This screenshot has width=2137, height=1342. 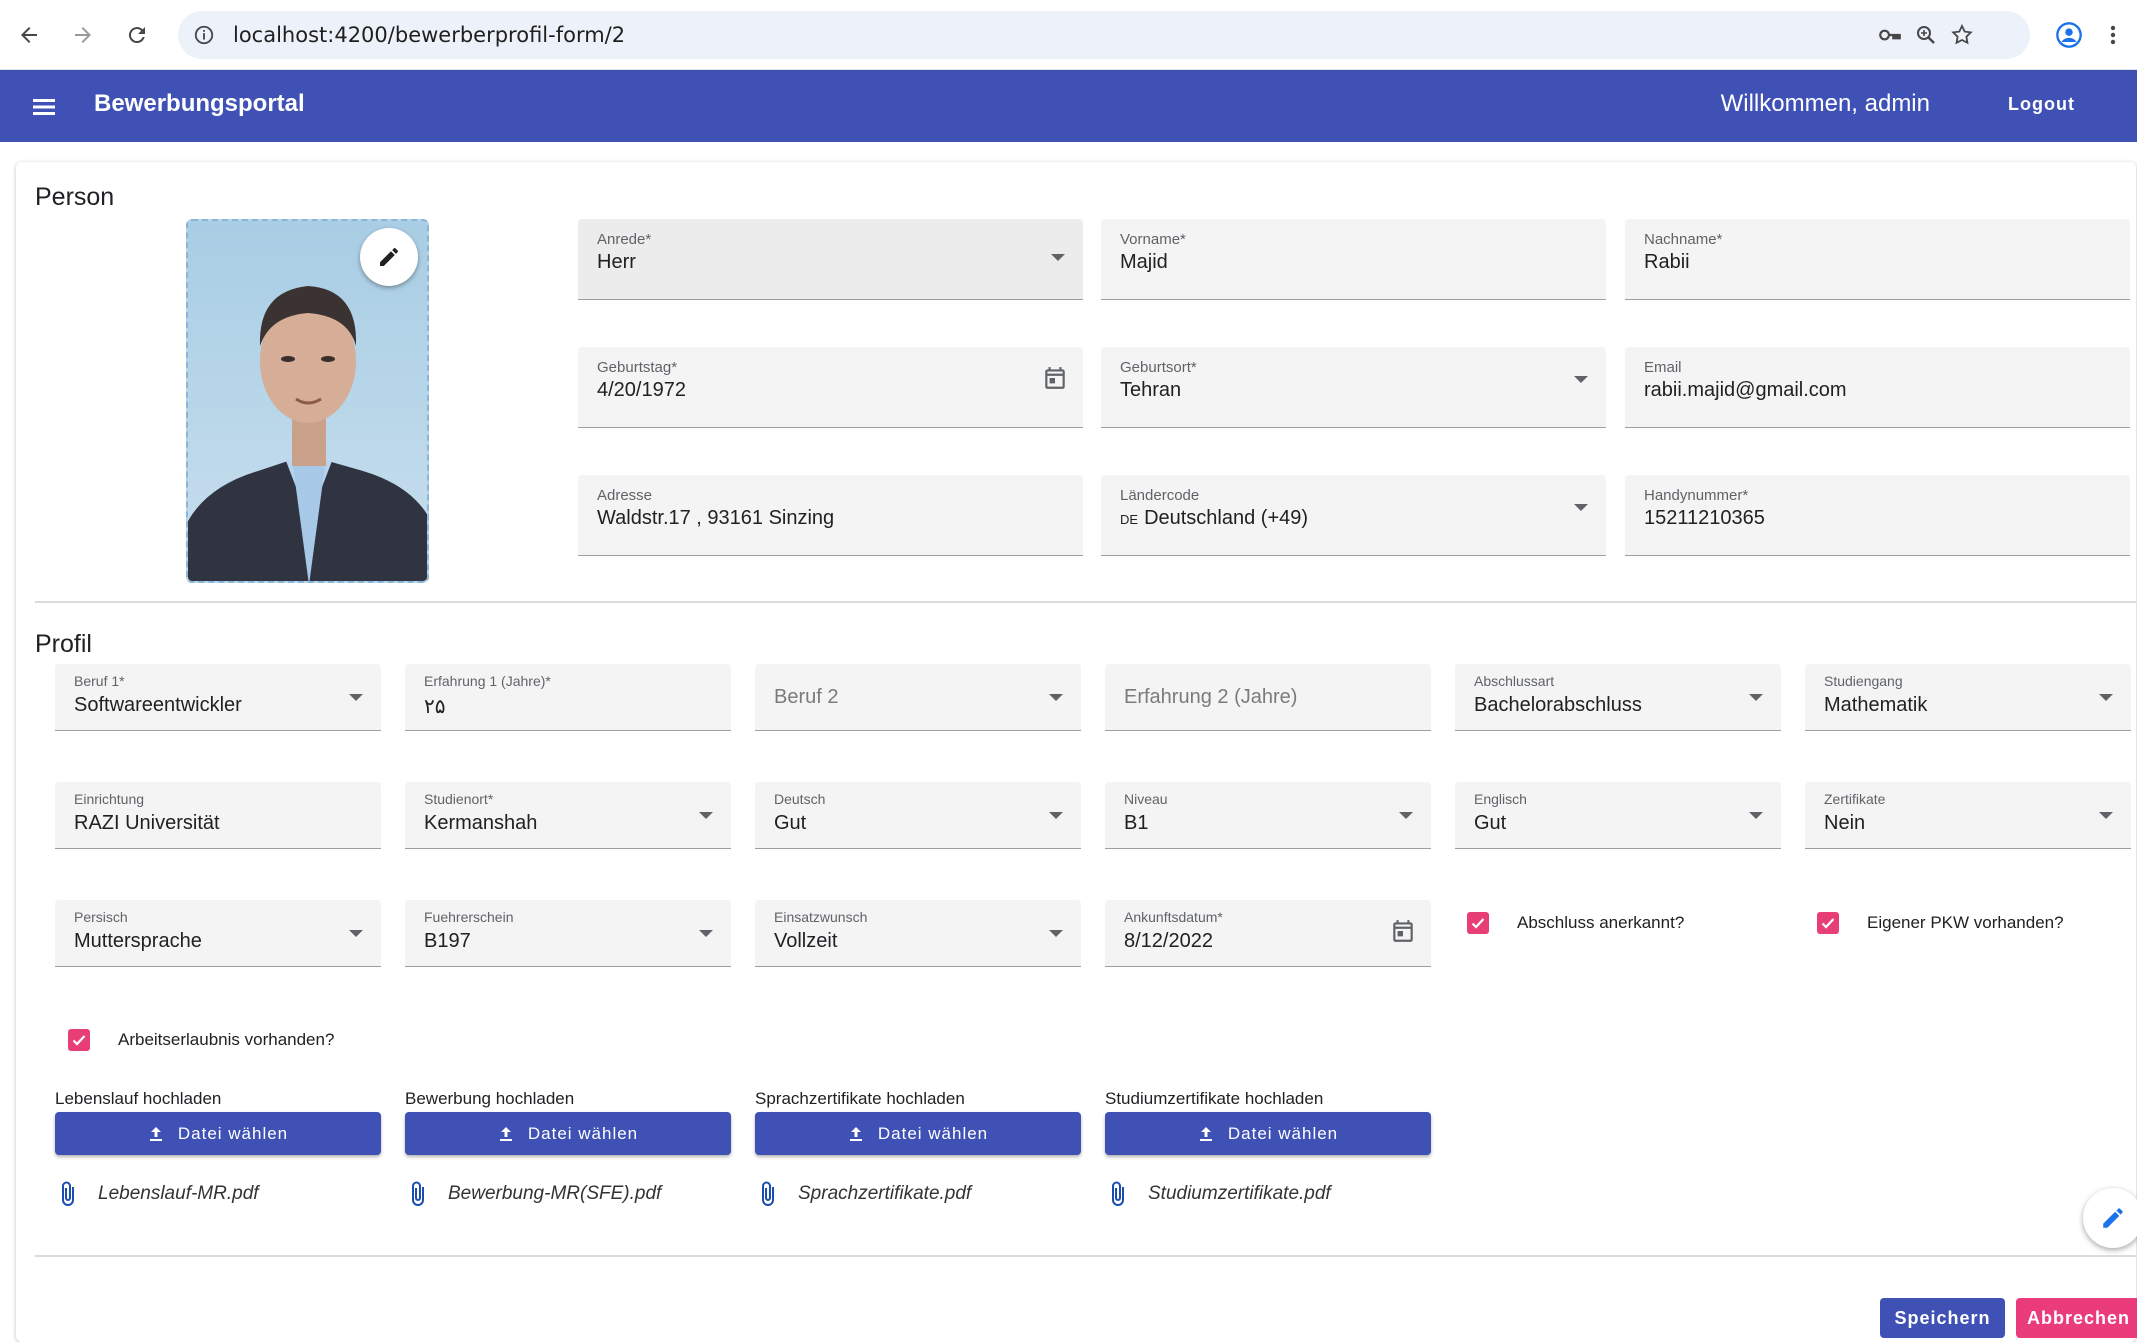 What do you see at coordinates (487, 681) in the screenshot?
I see `erfahrung1-label: Erfahrung 1 (Jahre)*` at bounding box center [487, 681].